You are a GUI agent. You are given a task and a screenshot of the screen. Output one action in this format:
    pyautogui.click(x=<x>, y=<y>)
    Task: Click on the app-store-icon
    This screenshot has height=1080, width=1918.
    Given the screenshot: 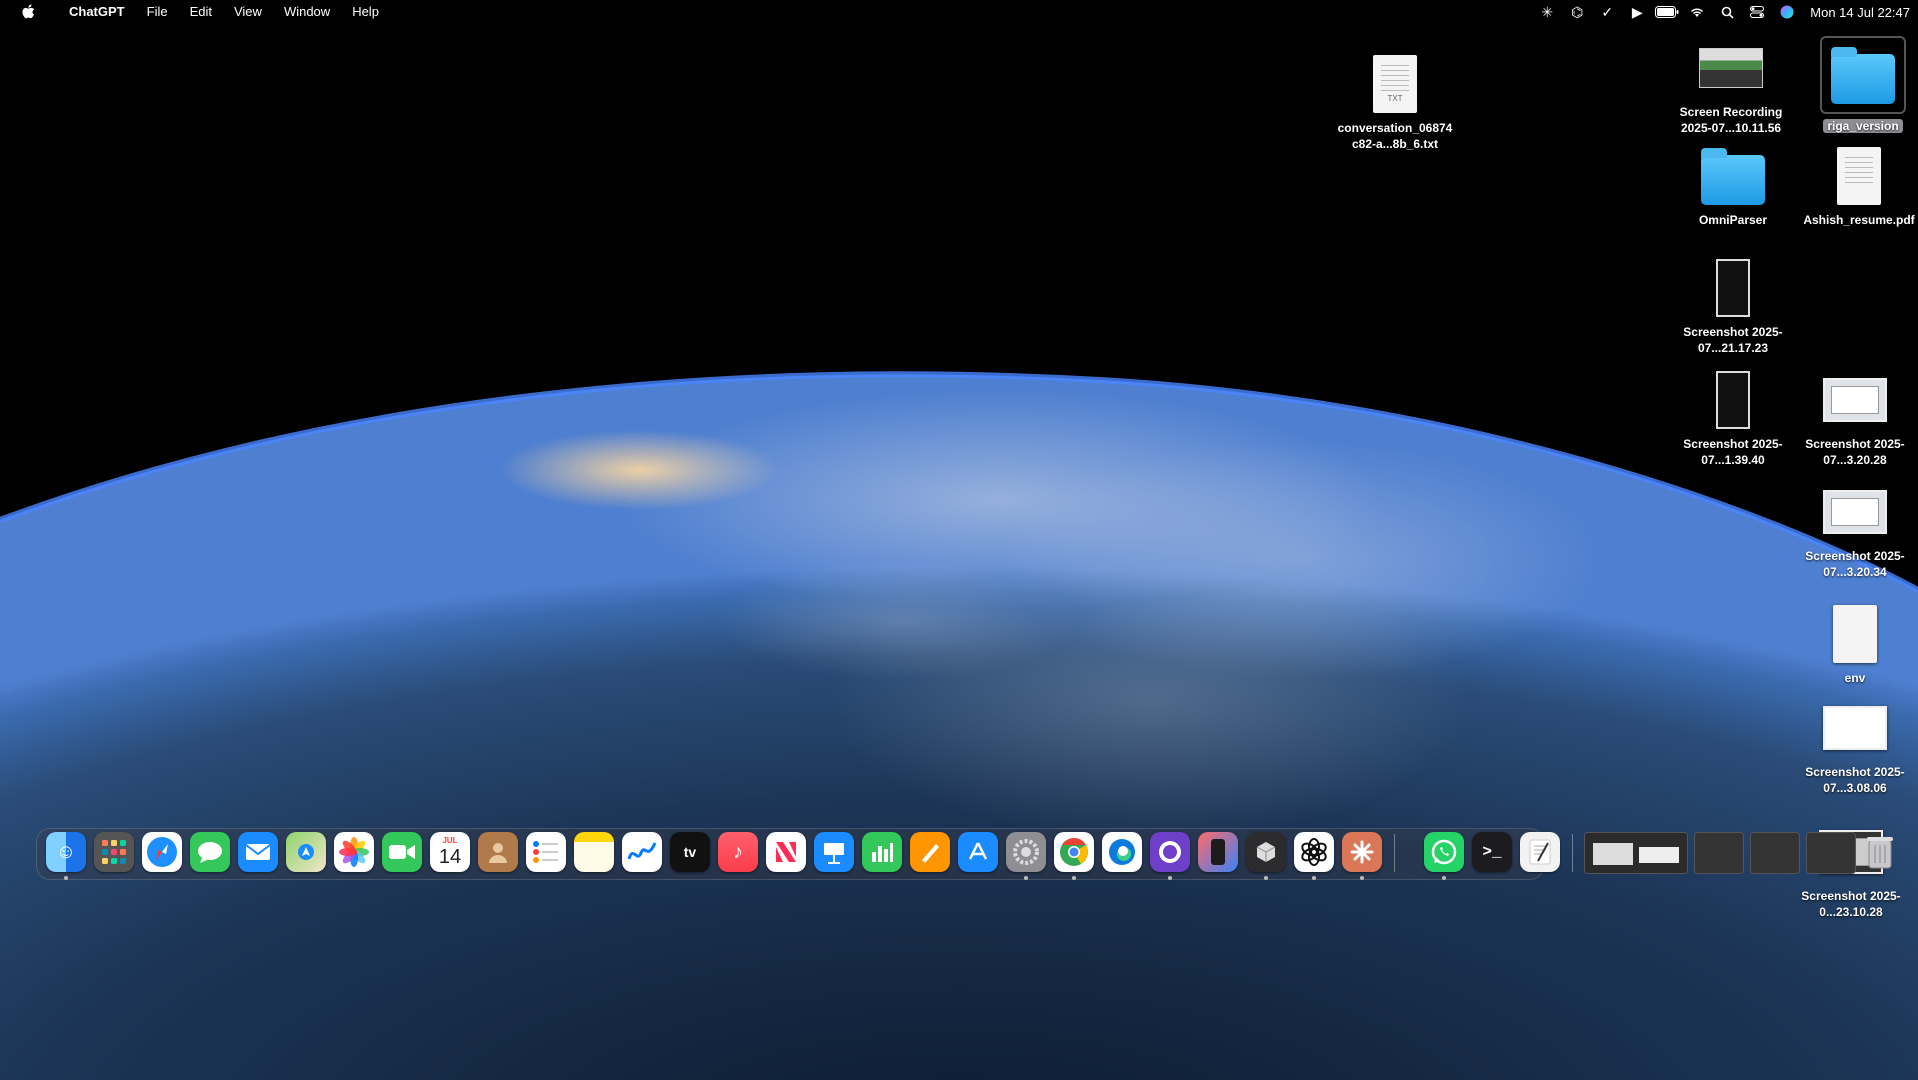 What is the action you would take?
    pyautogui.click(x=978, y=852)
    